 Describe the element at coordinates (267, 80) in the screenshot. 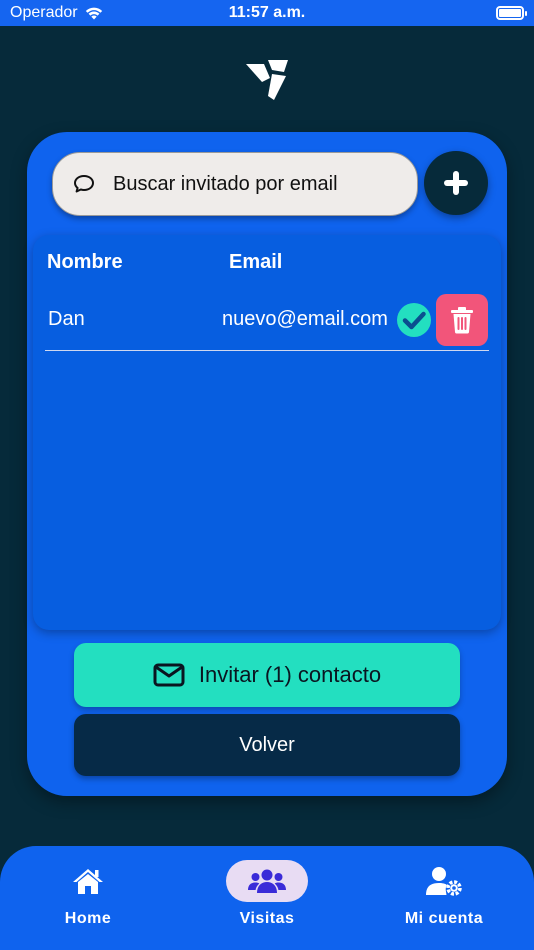

I see `app-logo` at that location.